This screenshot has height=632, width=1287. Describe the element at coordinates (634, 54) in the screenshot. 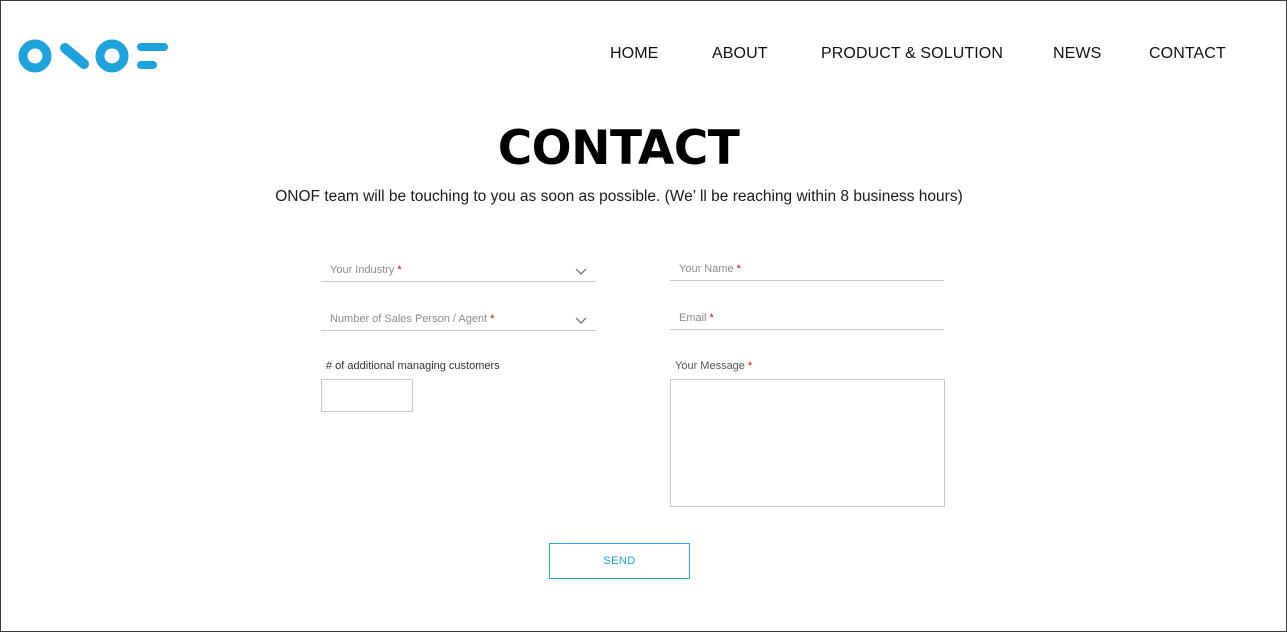

I see `nav-home: HOME` at that location.